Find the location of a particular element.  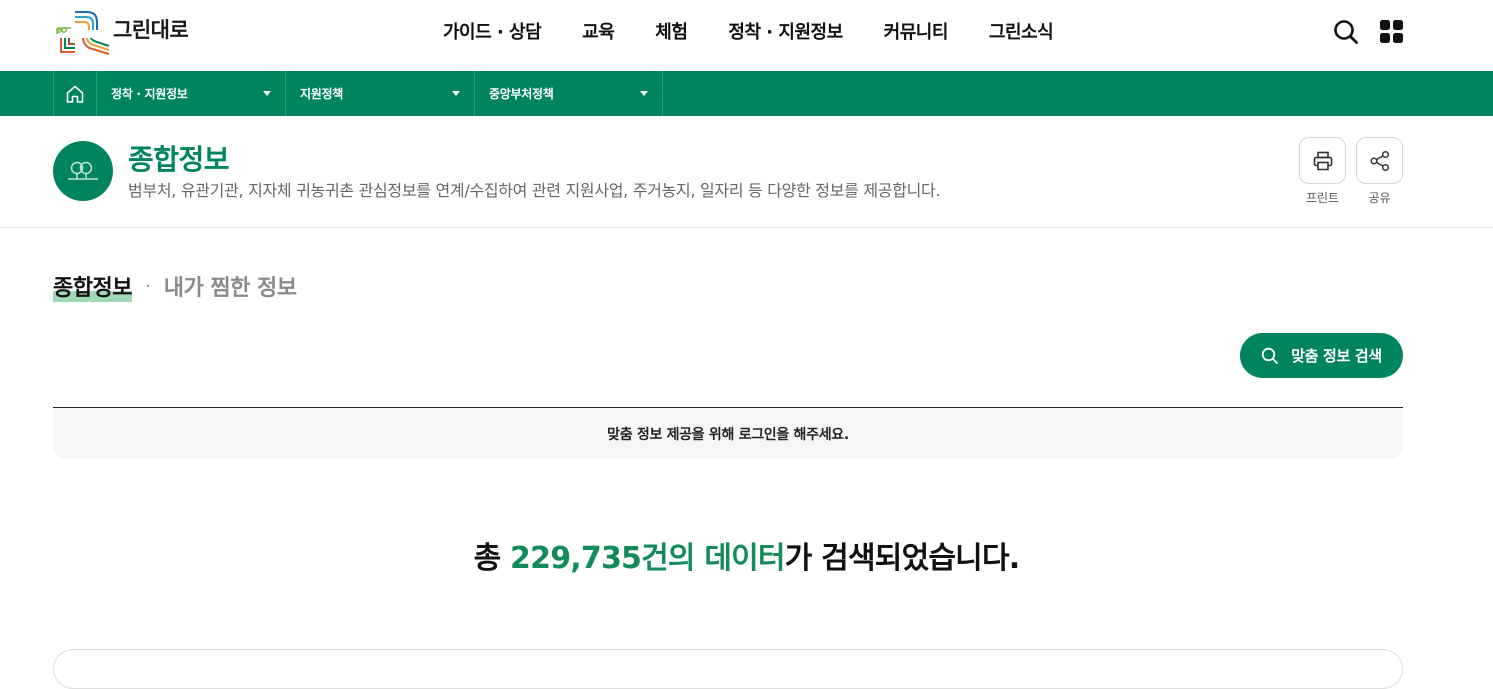

main-nav: 가이드 · 상담 교육 체험 정착 · 지원정보 커뮤니티 그린소식 is located at coordinates (748, 31).